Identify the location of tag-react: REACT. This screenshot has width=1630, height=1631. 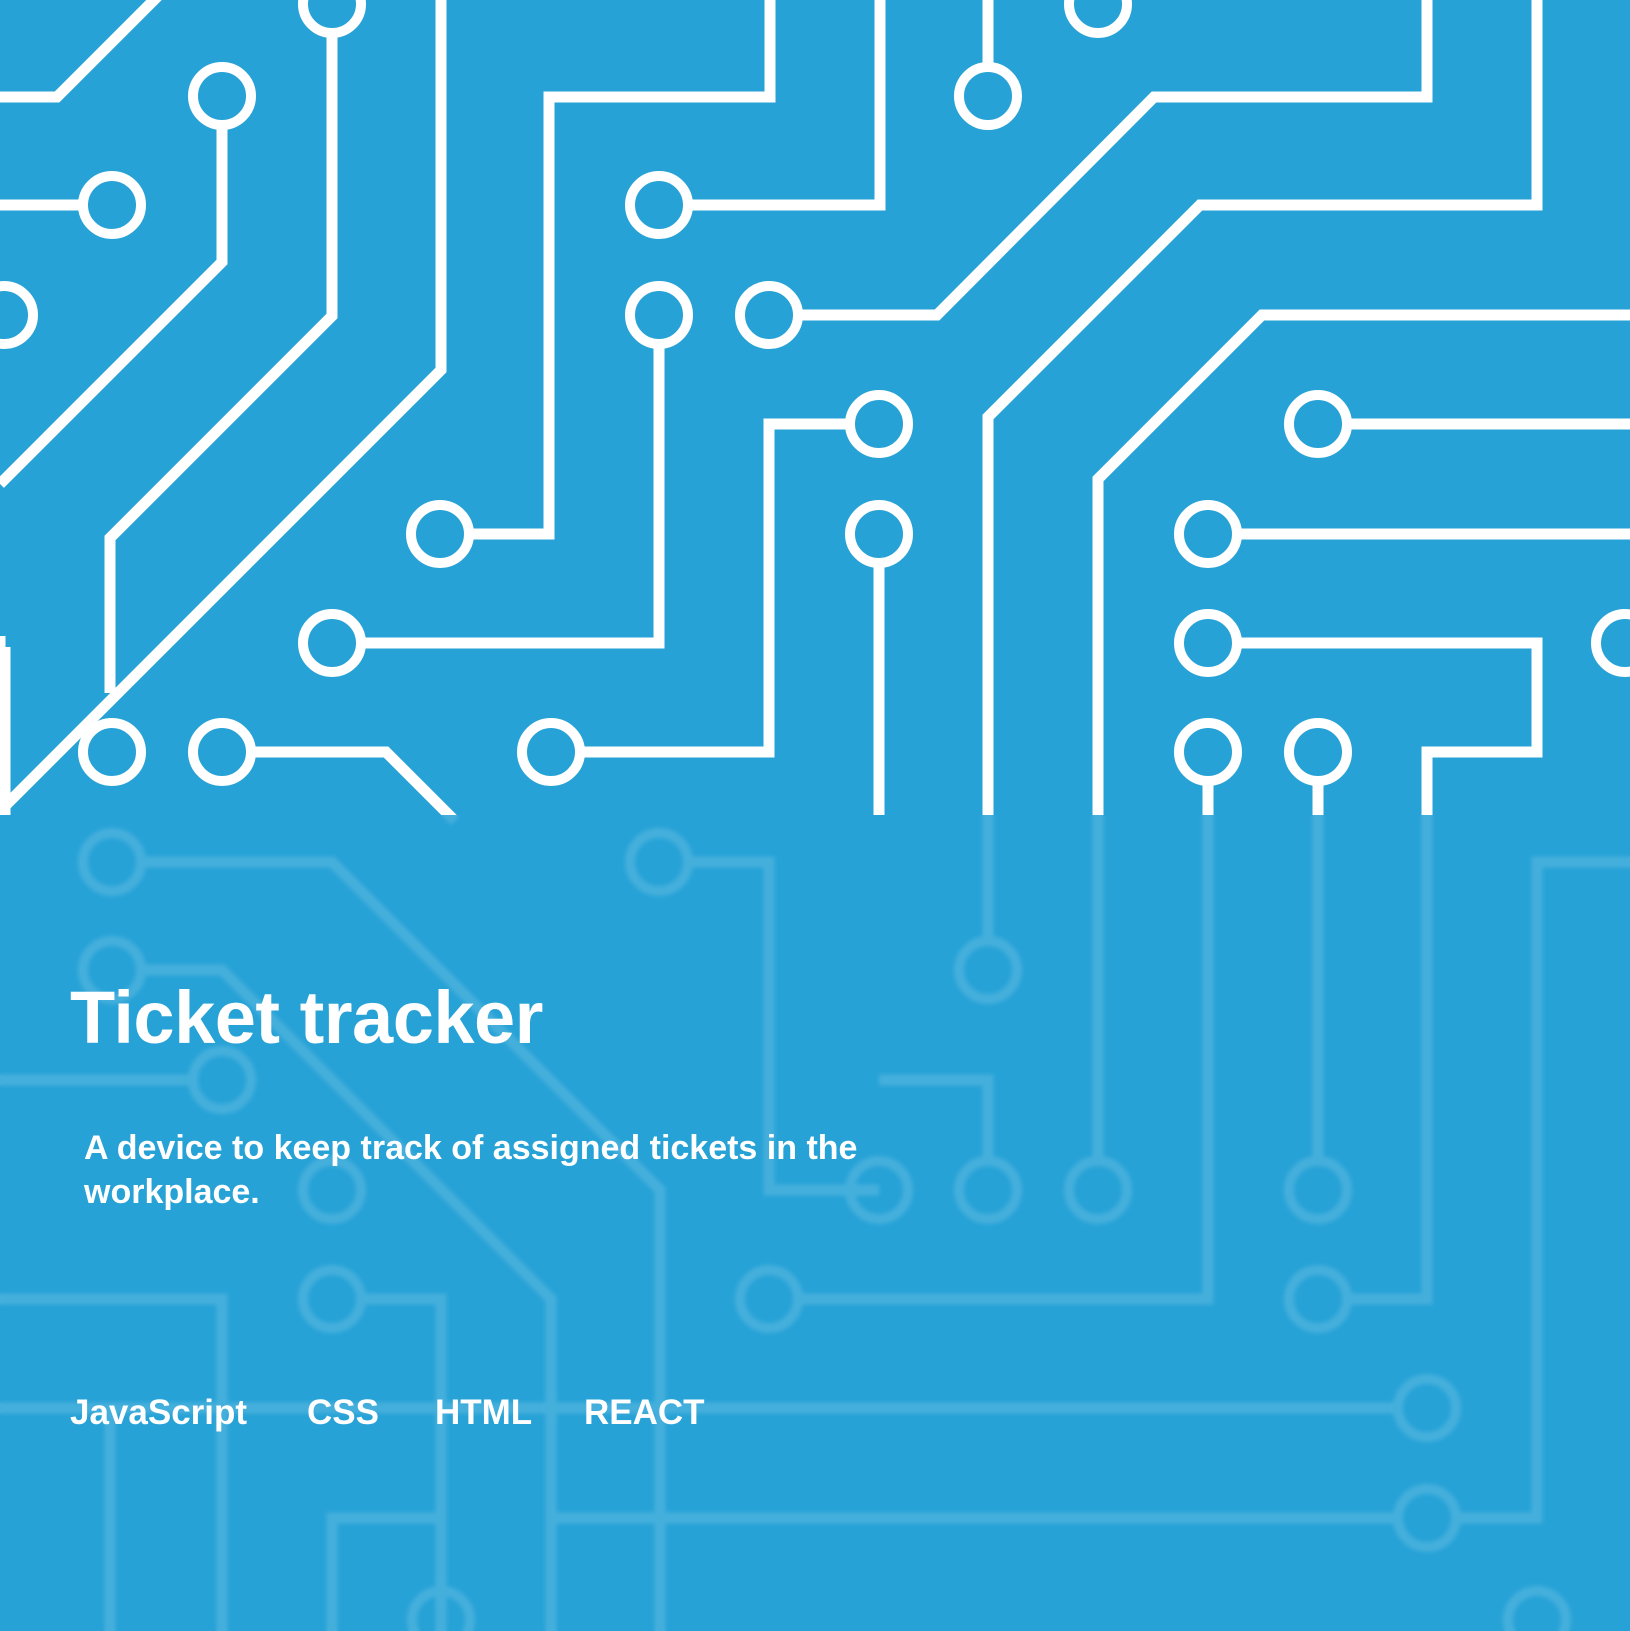
(644, 1412).